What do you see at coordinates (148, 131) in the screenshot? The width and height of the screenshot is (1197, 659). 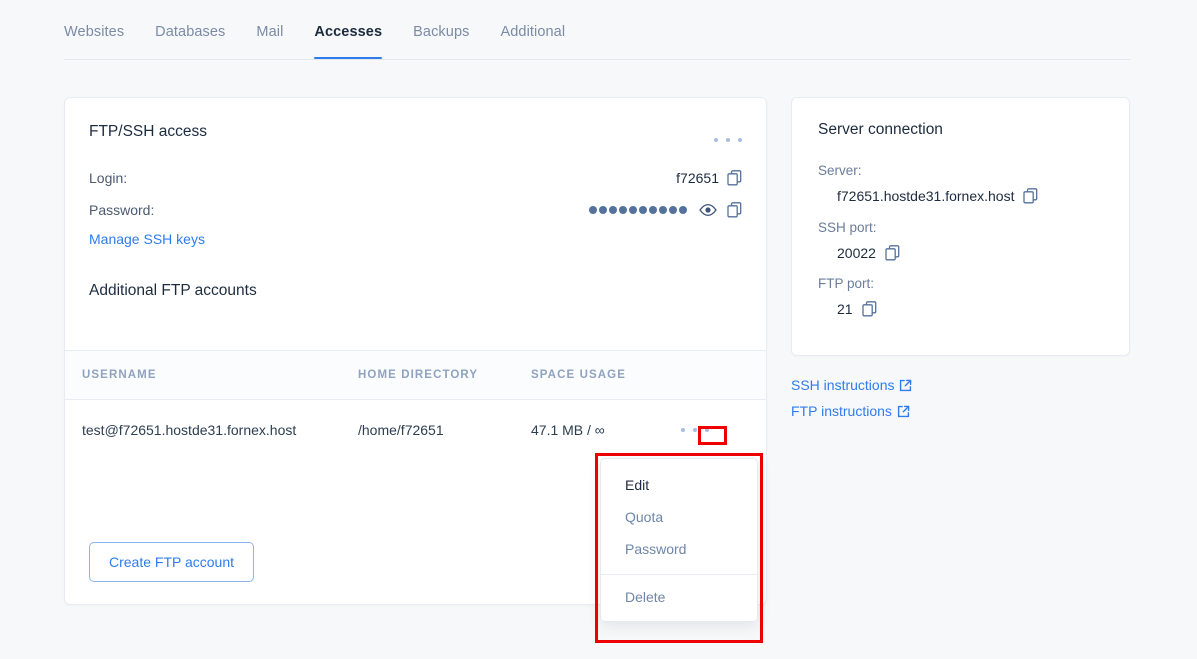 I see `ftp-ssh-card-title: FTP/SSH access` at bounding box center [148, 131].